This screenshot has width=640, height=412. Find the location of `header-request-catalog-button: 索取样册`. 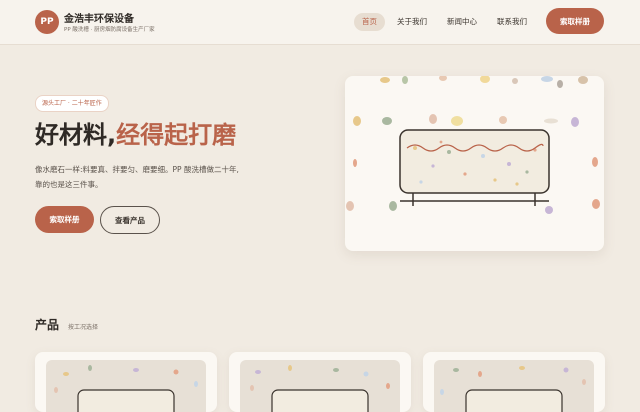

header-request-catalog-button: 索取样册 is located at coordinates (575, 21).